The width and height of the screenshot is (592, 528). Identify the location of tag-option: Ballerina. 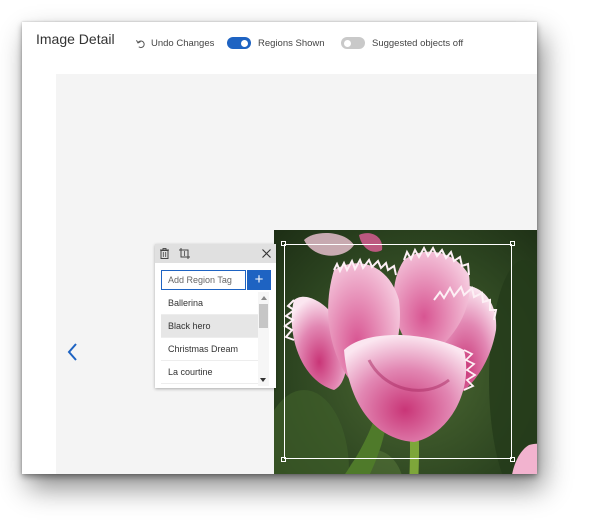
(209, 303).